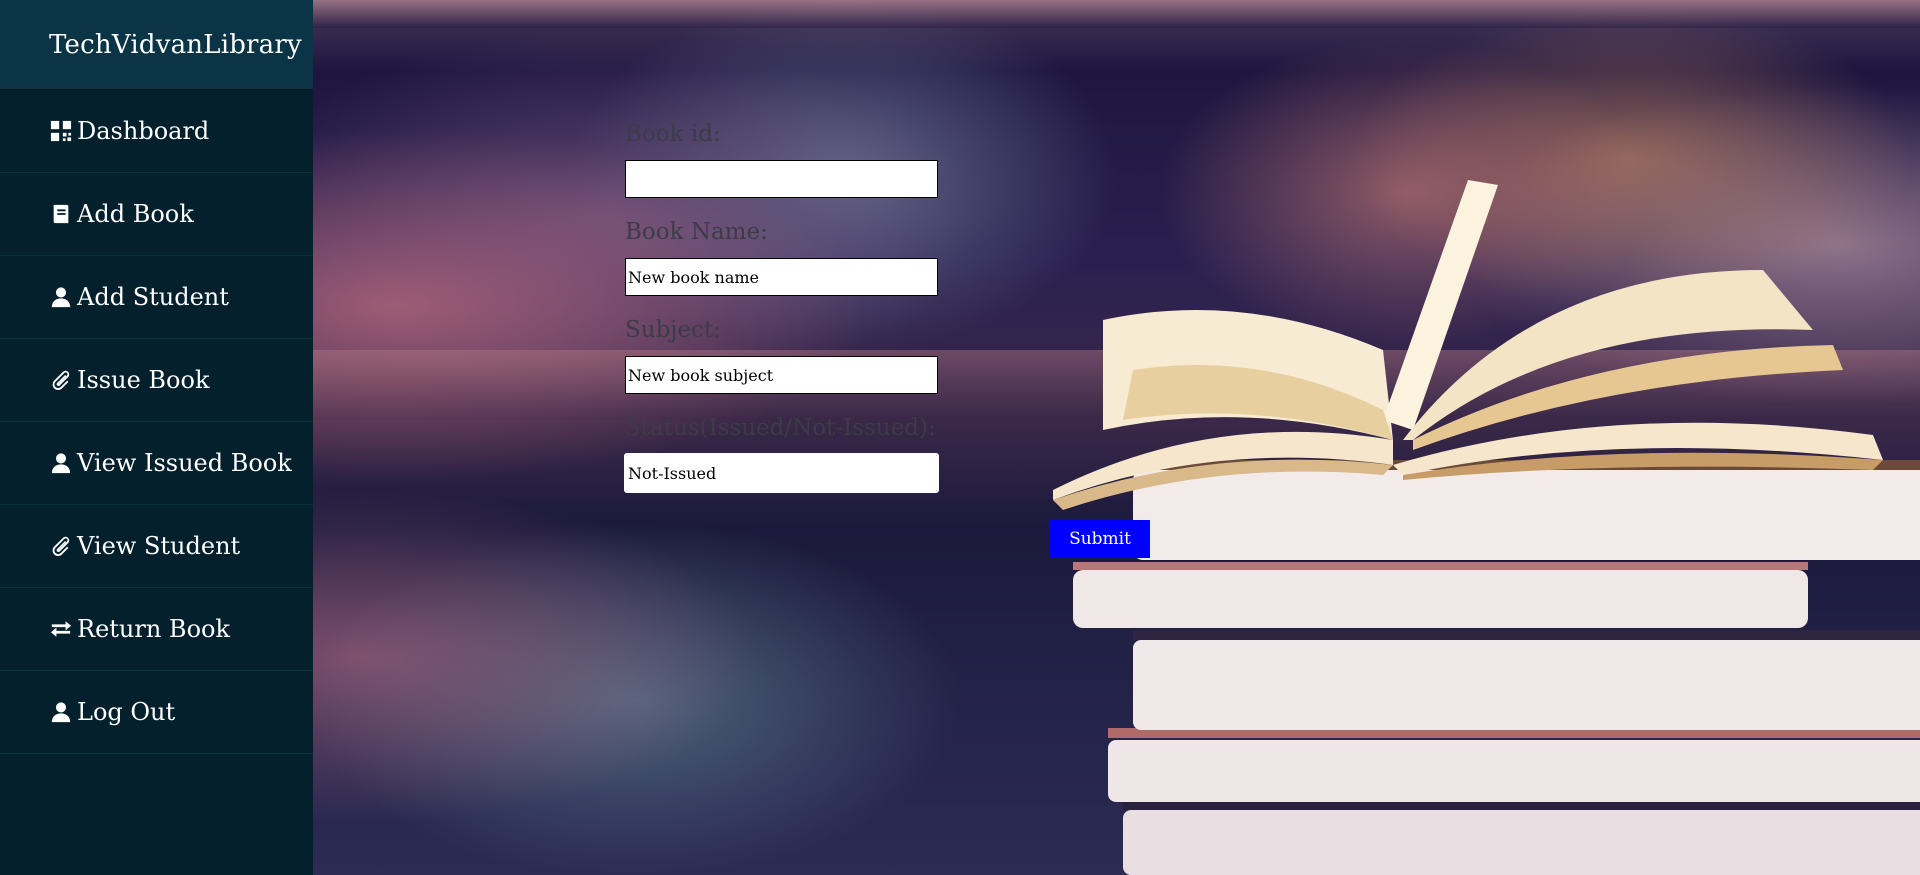 The width and height of the screenshot is (1920, 875). I want to click on sidebar-item-issue-book: Issue Book, so click(156, 380).